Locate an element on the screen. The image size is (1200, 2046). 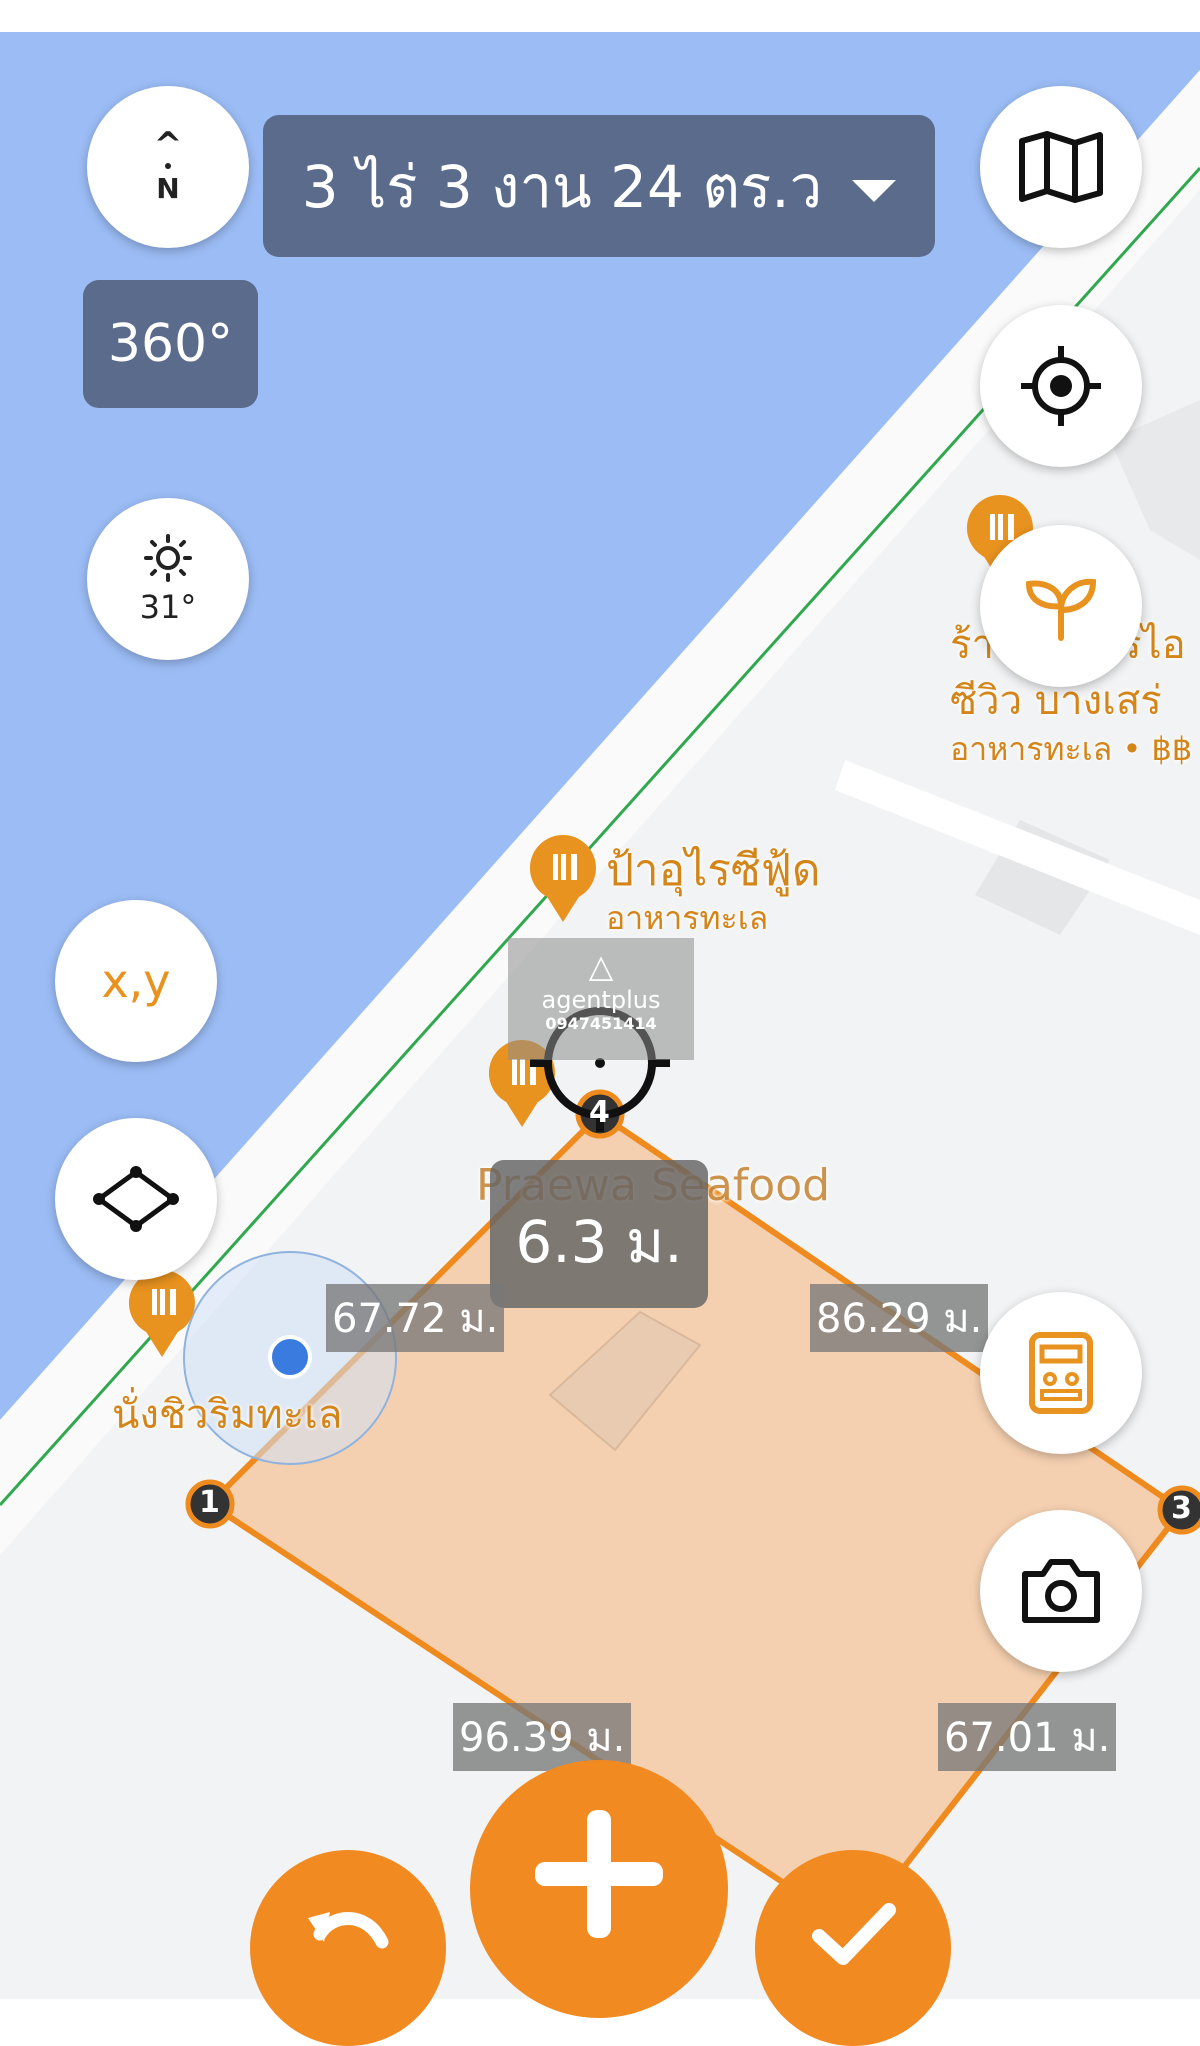
add-point-button is located at coordinates (599, 1889).